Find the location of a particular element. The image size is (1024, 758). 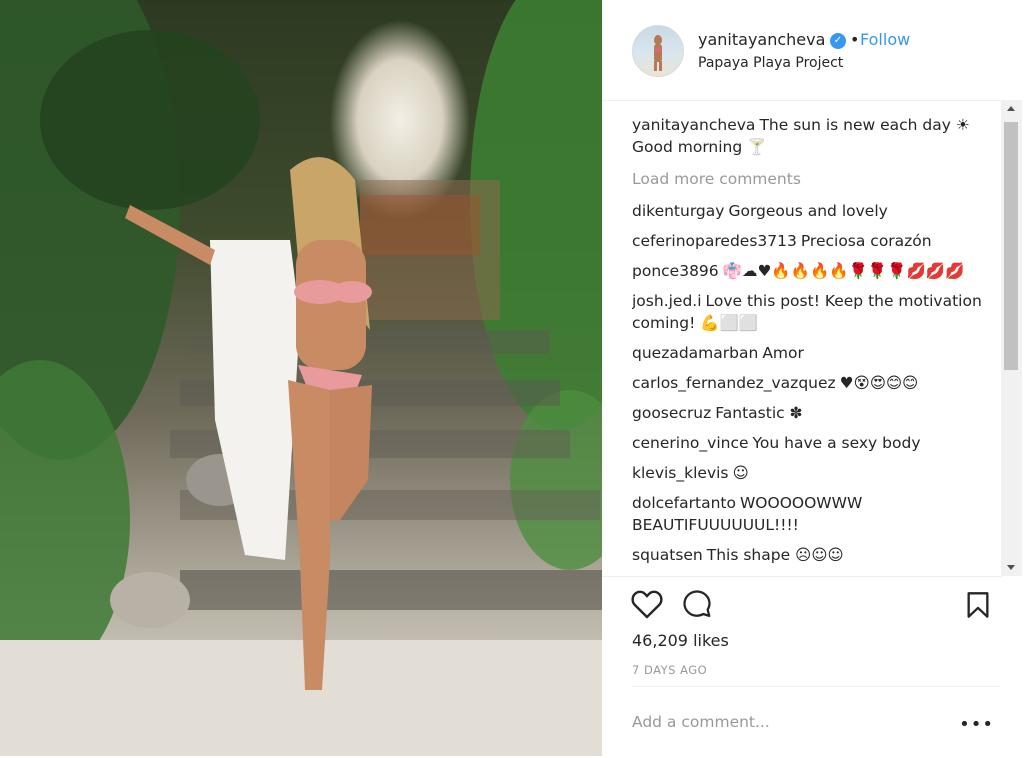

comment-item: ponce3896 👘☁♥🔥🔥🔥🔥🌹🌹🌹💋💋💋 is located at coordinates (816, 271).